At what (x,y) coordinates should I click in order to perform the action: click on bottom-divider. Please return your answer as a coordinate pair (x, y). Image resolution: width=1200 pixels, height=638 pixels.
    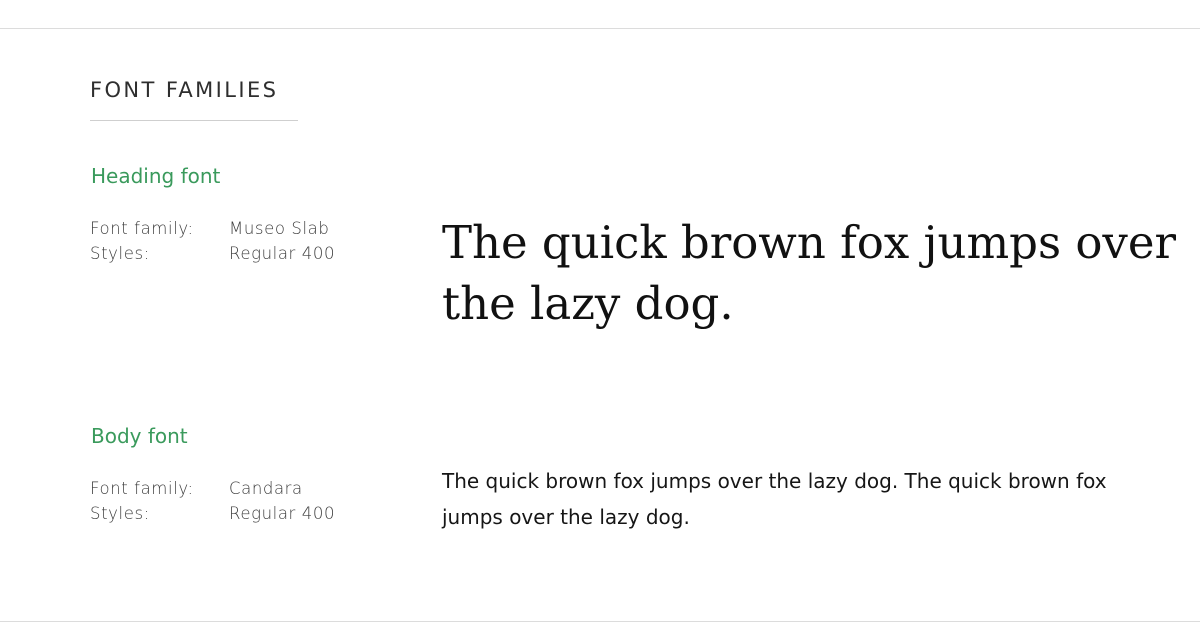
    Looking at the image, I should click on (600, 621).